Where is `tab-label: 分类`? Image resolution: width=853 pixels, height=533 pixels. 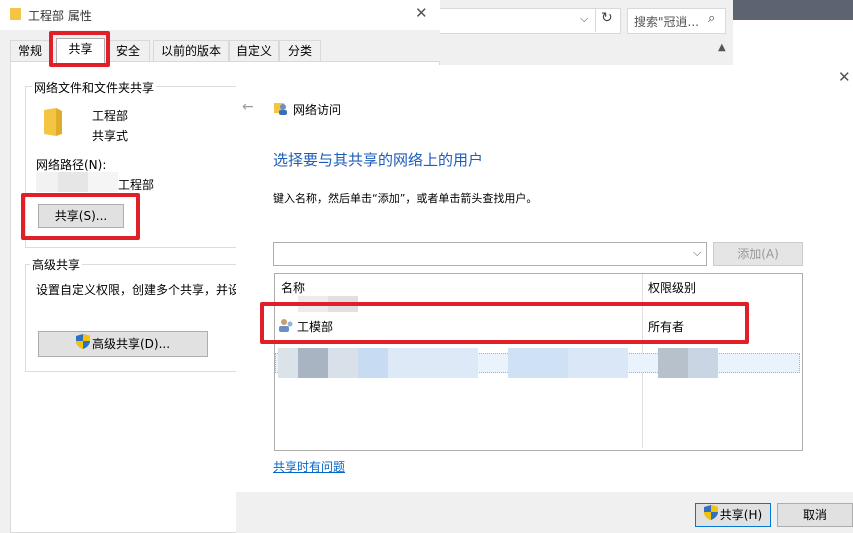 tab-label: 分类 is located at coordinates (299, 51).